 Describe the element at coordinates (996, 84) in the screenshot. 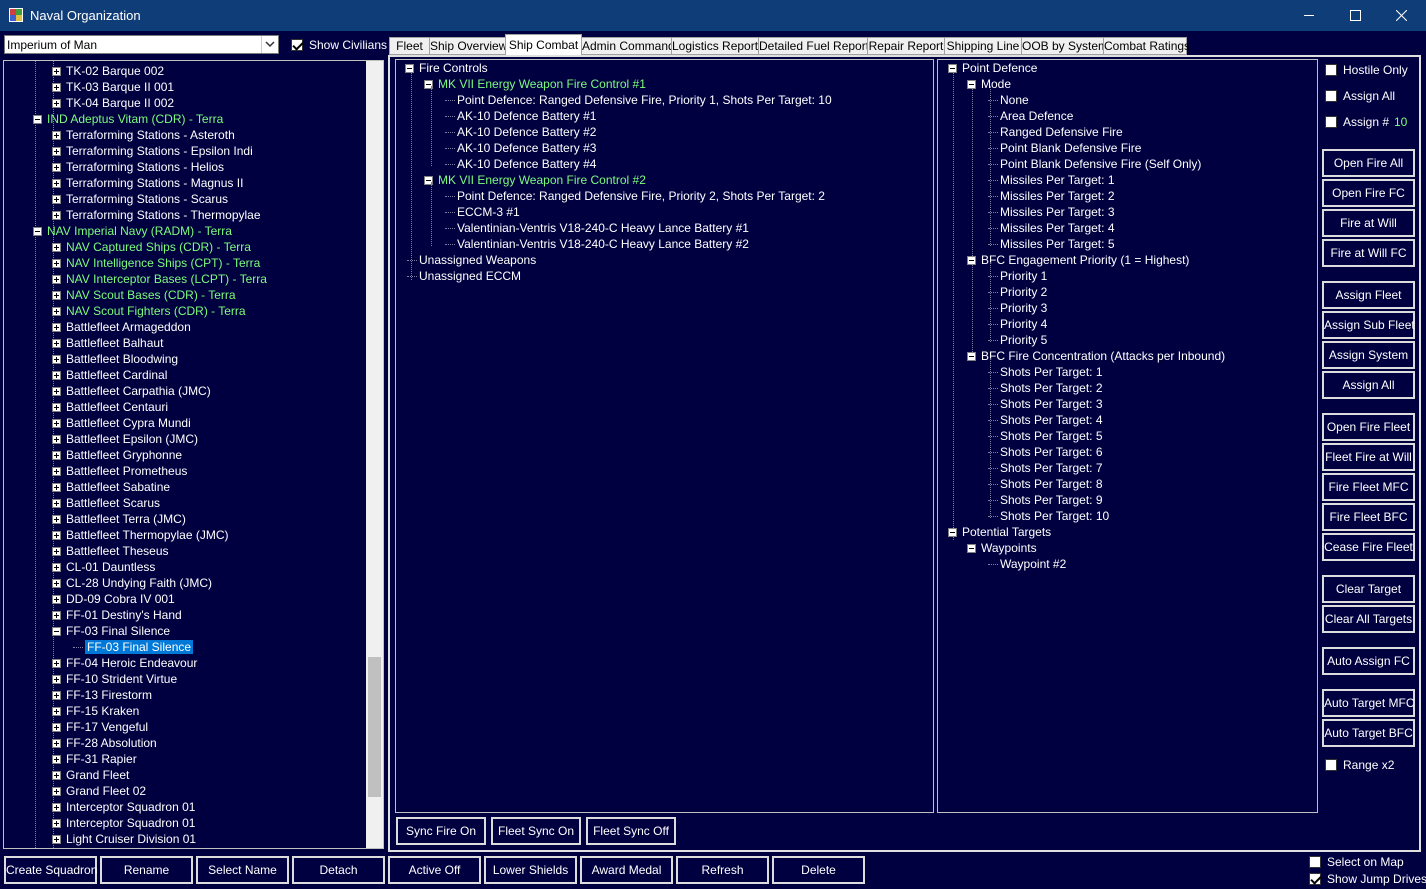

I see `pd-mode: Mode` at that location.